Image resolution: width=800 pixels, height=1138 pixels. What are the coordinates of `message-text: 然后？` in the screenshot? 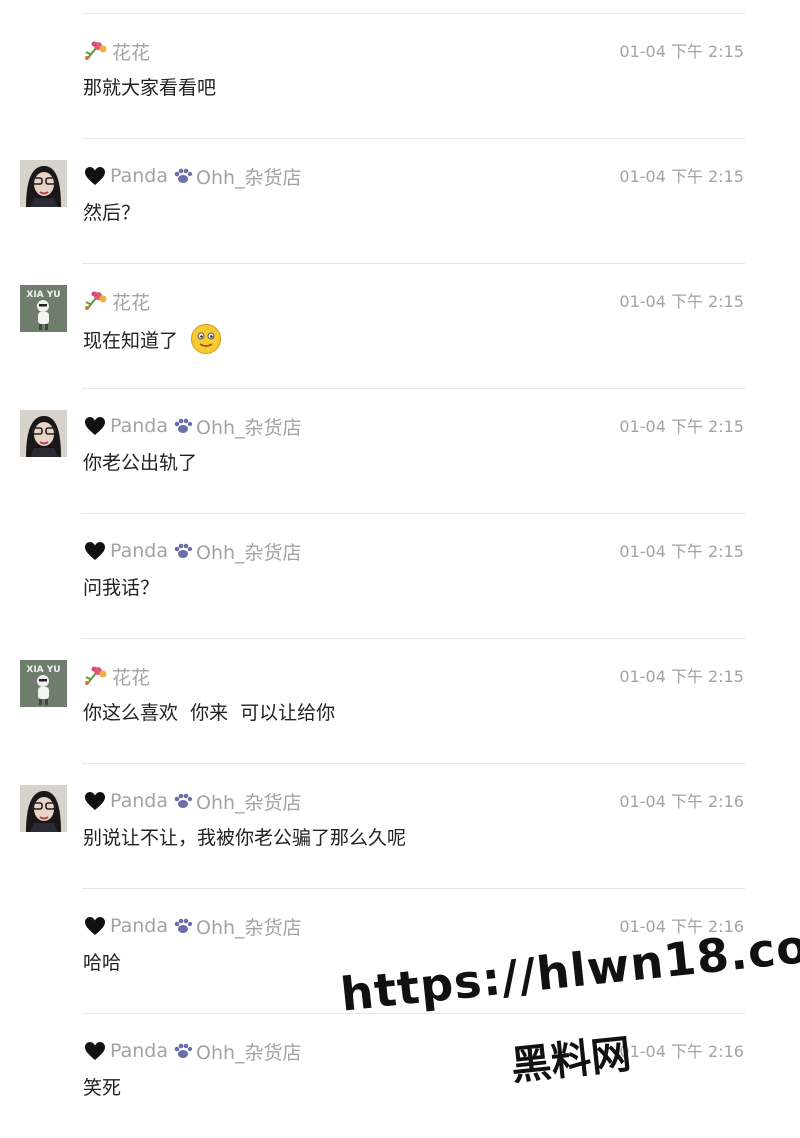 It's located at (111, 211).